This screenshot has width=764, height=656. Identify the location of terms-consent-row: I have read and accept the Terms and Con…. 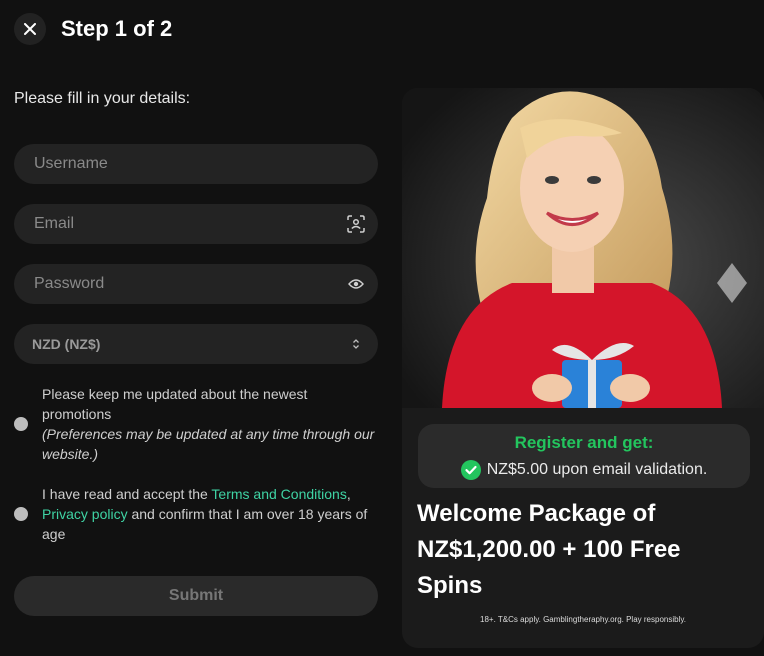
(196, 514).